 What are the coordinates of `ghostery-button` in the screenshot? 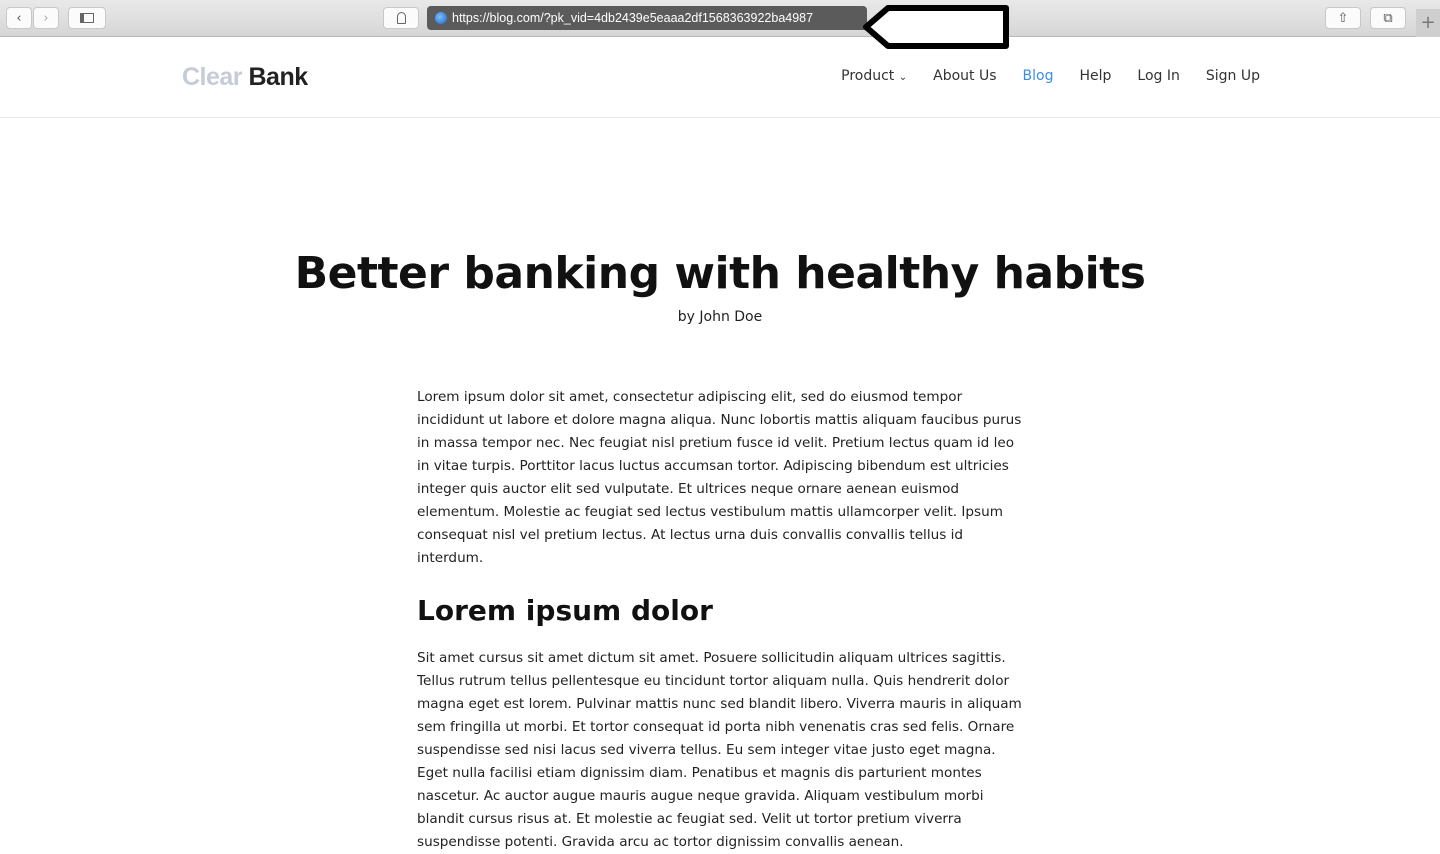 It's located at (401, 18).